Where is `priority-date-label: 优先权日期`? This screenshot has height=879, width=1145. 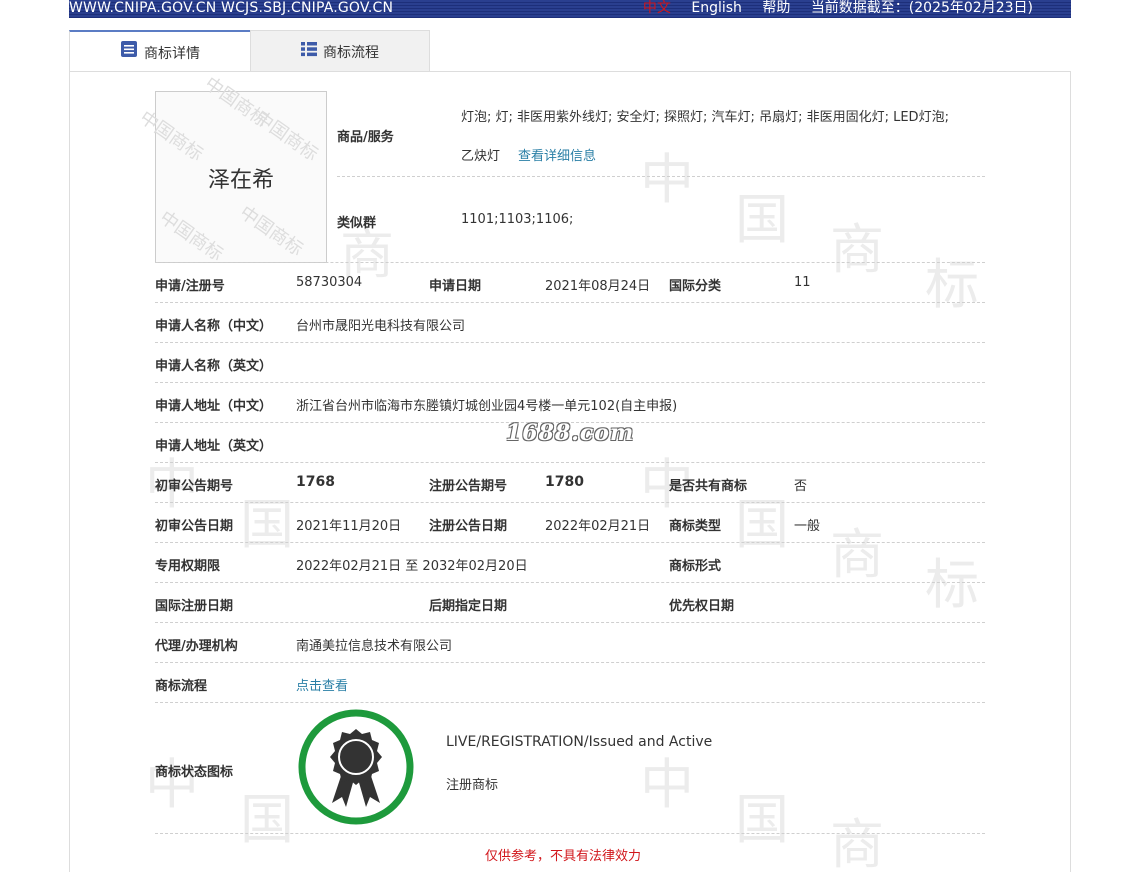 priority-date-label: 优先权日期 is located at coordinates (702, 606).